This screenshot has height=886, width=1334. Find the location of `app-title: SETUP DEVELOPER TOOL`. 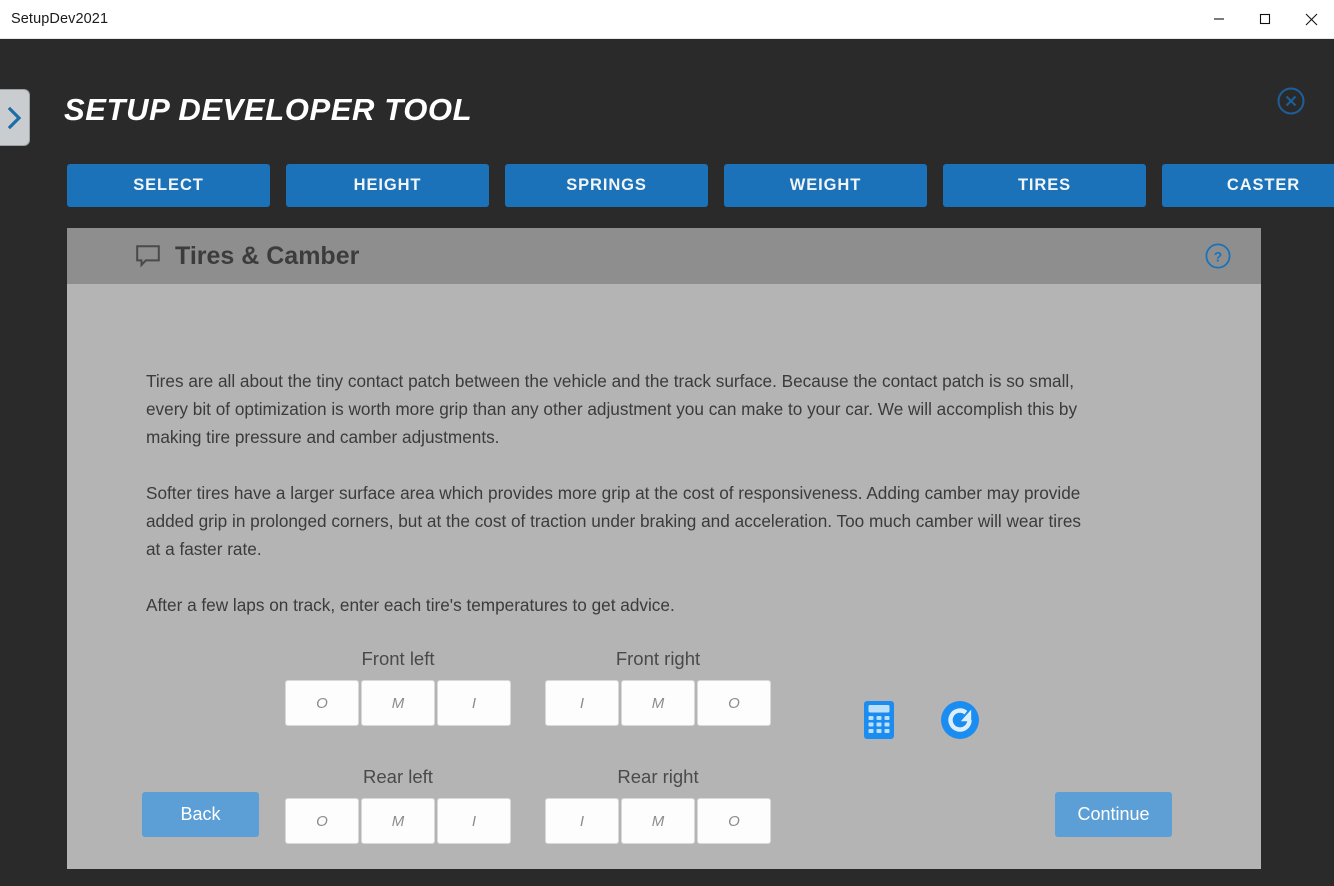

app-title: SETUP DEVELOPER TOOL is located at coordinates (268, 109).